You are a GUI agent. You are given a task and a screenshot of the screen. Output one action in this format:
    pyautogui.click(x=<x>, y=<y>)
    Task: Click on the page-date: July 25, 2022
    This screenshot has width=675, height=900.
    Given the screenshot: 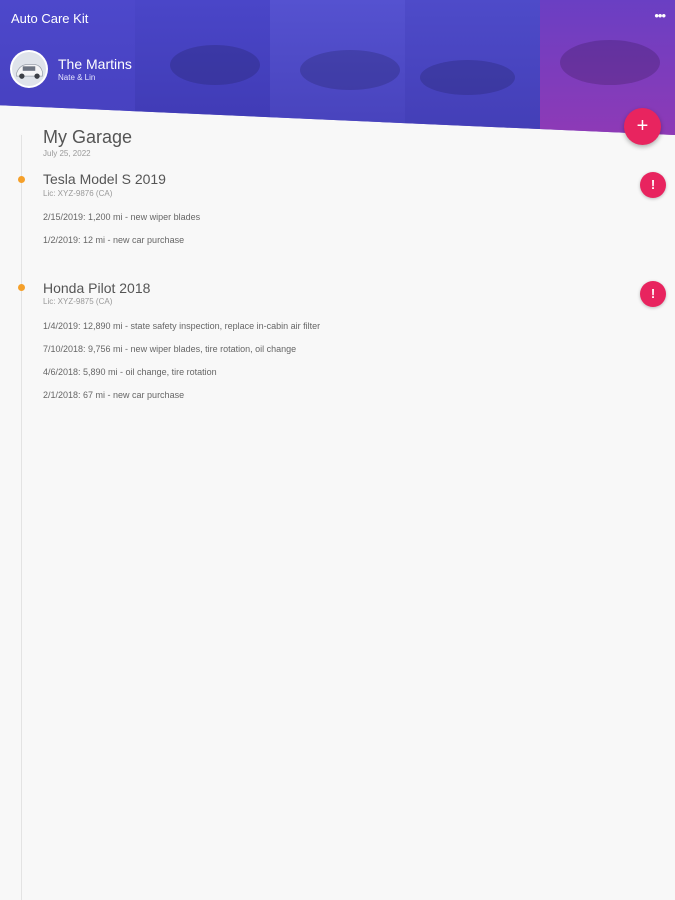 What is the action you would take?
    pyautogui.click(x=67, y=153)
    